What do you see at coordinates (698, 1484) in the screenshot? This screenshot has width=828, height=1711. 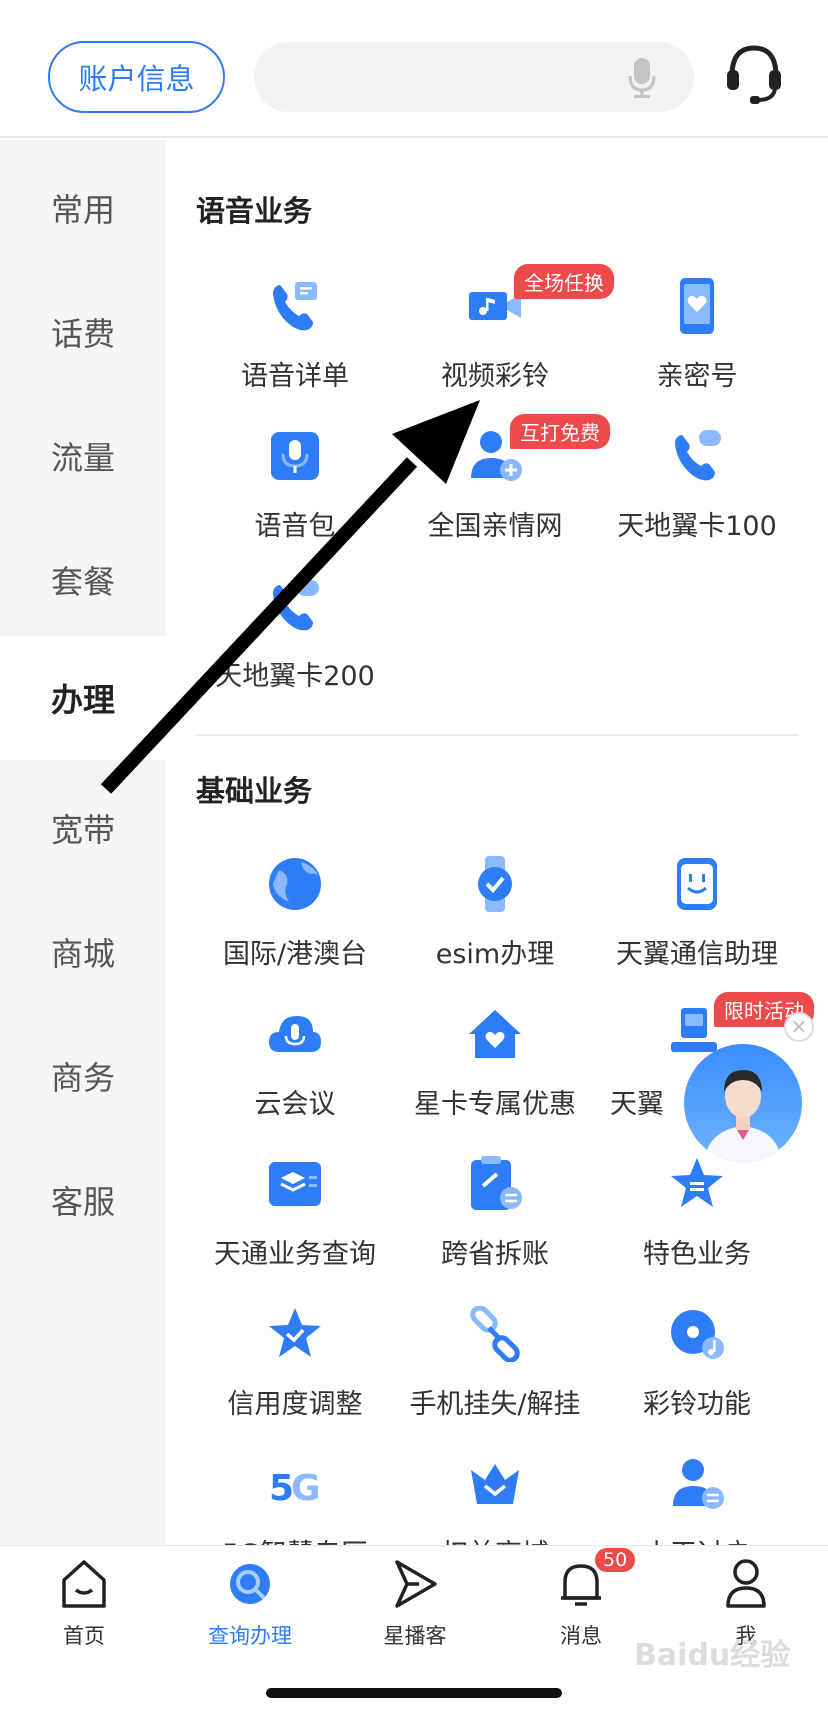 I see `person-swap-icon` at bounding box center [698, 1484].